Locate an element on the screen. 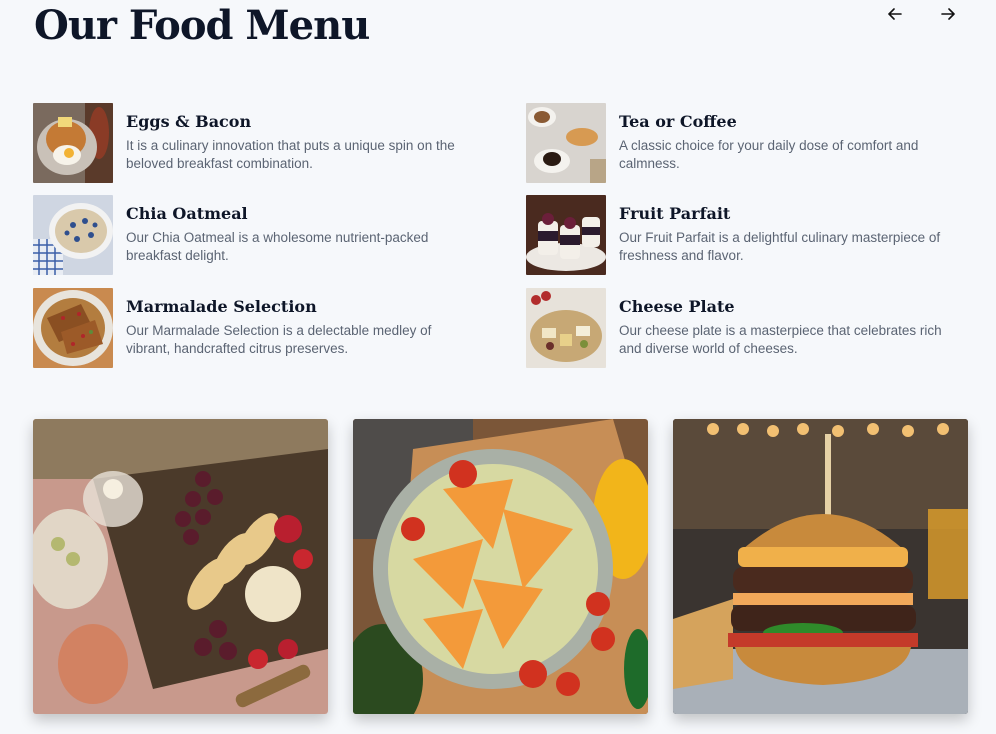 Image resolution: width=996 pixels, height=734 pixels. carousel-prev-button is located at coordinates (895, 14).